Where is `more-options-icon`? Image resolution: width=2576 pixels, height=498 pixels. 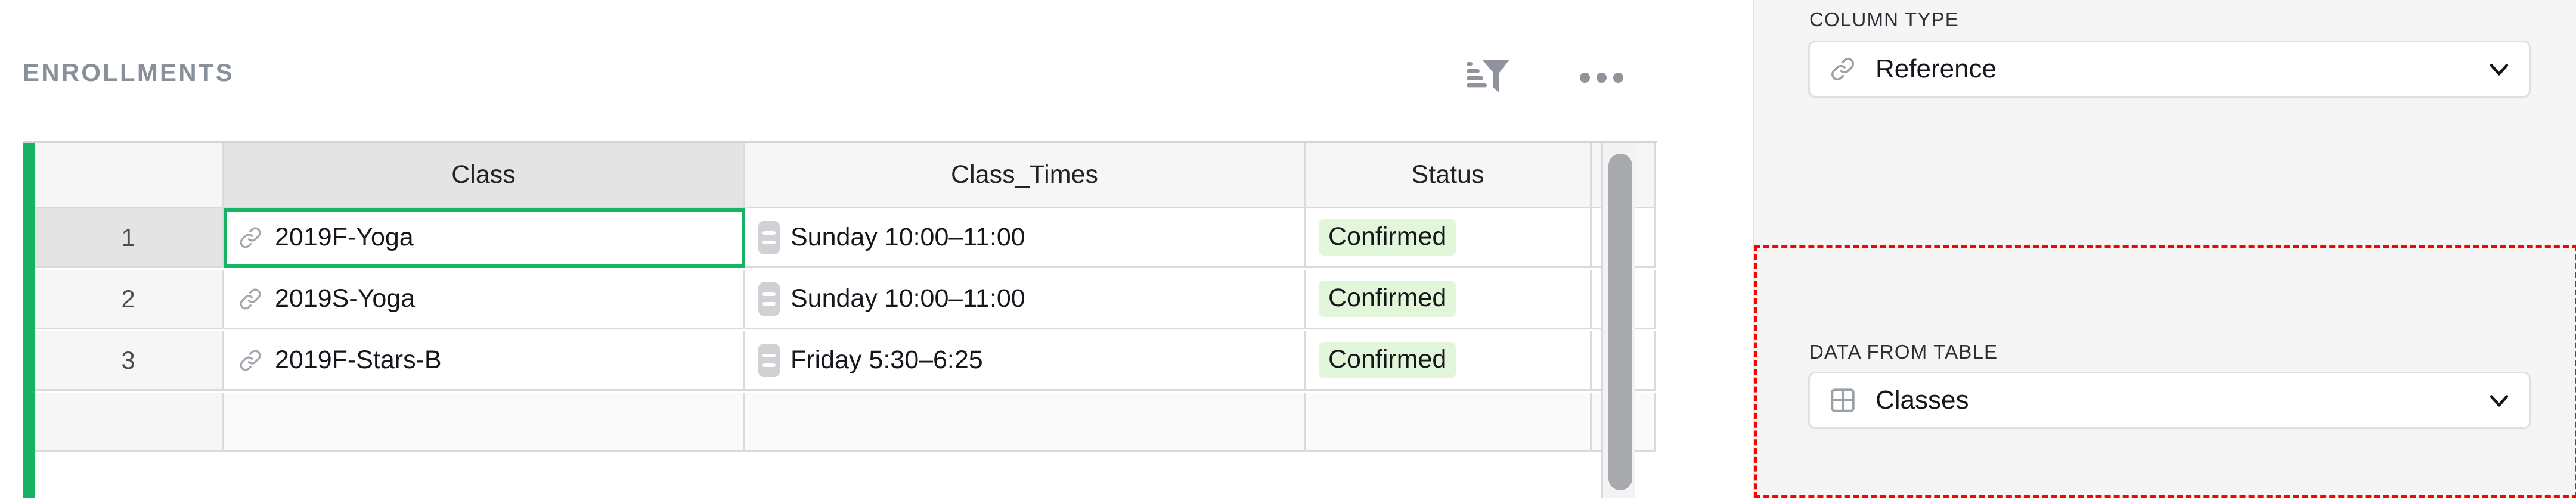 more-options-icon is located at coordinates (1601, 77).